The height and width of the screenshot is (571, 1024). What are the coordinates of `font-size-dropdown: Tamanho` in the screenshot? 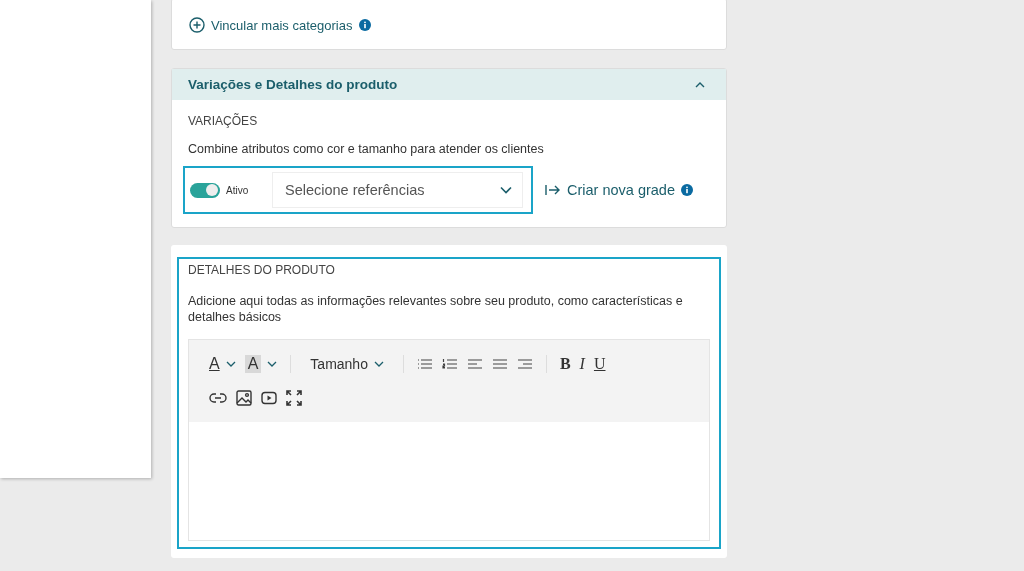 It's located at (347, 364).